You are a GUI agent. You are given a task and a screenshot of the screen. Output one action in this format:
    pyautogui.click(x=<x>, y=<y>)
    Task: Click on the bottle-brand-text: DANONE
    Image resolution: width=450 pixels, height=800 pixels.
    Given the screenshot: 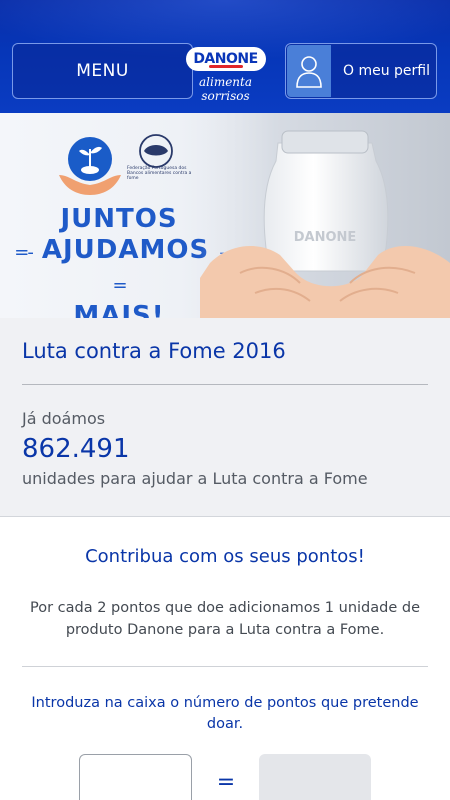 What is the action you would take?
    pyautogui.click(x=325, y=237)
    